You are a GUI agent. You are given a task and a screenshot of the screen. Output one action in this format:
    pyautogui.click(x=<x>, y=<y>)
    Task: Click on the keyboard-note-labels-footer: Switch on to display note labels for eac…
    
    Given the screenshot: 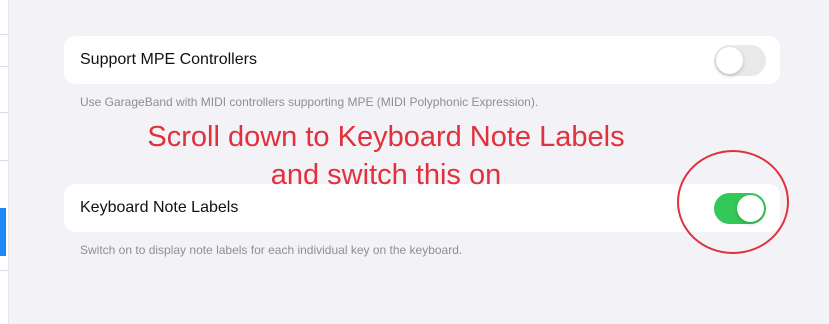 What is the action you would take?
    pyautogui.click(x=271, y=250)
    